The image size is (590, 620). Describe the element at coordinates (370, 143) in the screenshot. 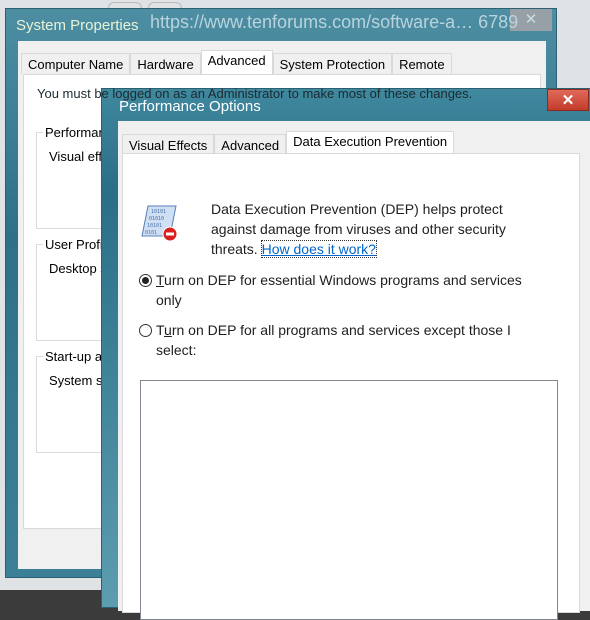

I see `tab-data-execution-prevention: Data Execution Prevention` at that location.